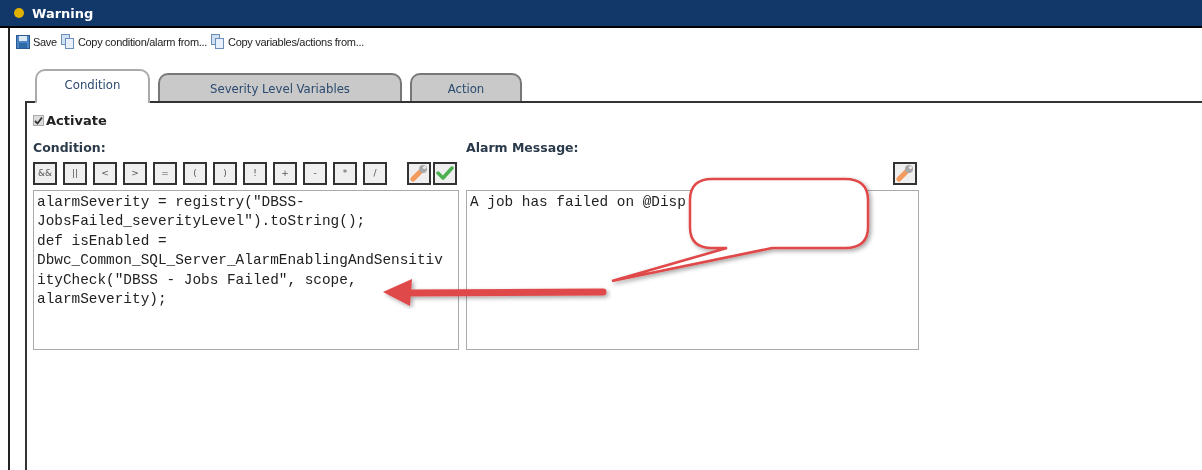 The height and width of the screenshot is (470, 1202). I want to click on field-label: Condition:, so click(70, 148).